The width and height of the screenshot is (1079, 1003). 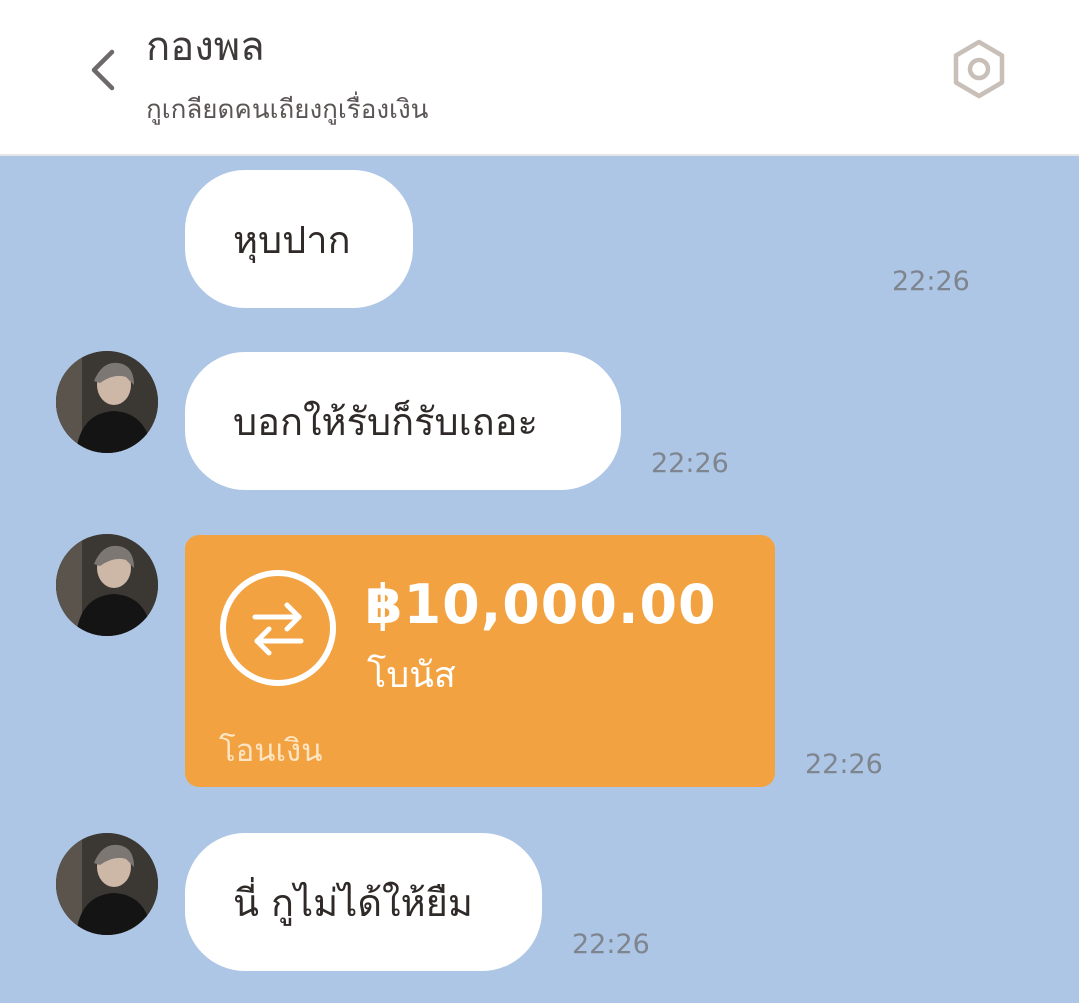 What do you see at coordinates (205, 47) in the screenshot?
I see `chat-title: กองพล` at bounding box center [205, 47].